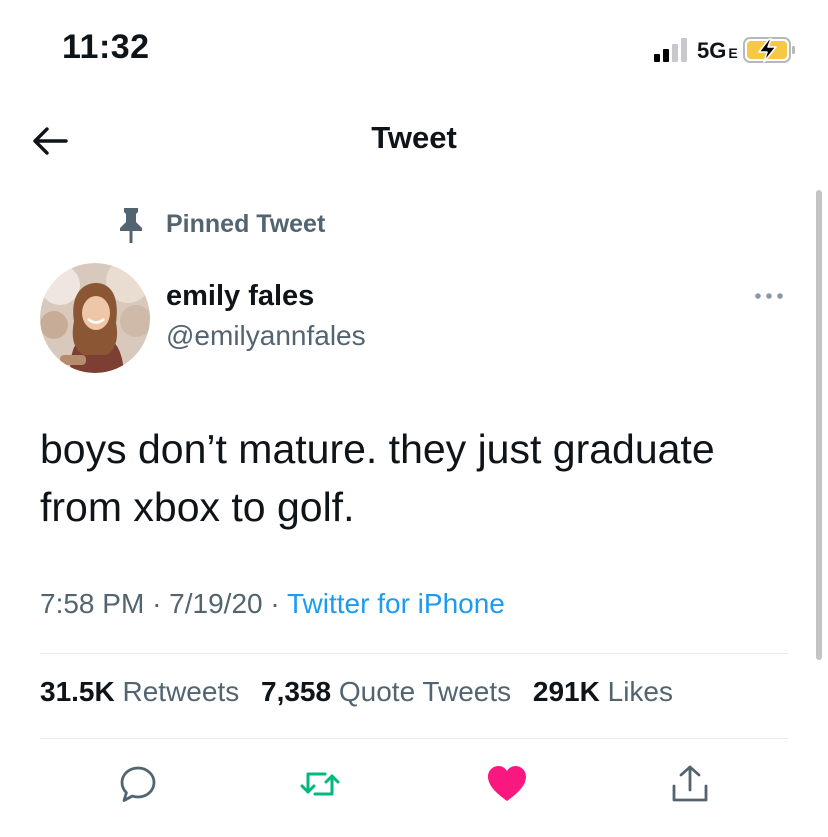 The height and width of the screenshot is (837, 828). I want to click on retweets-label: Retweets, so click(181, 691).